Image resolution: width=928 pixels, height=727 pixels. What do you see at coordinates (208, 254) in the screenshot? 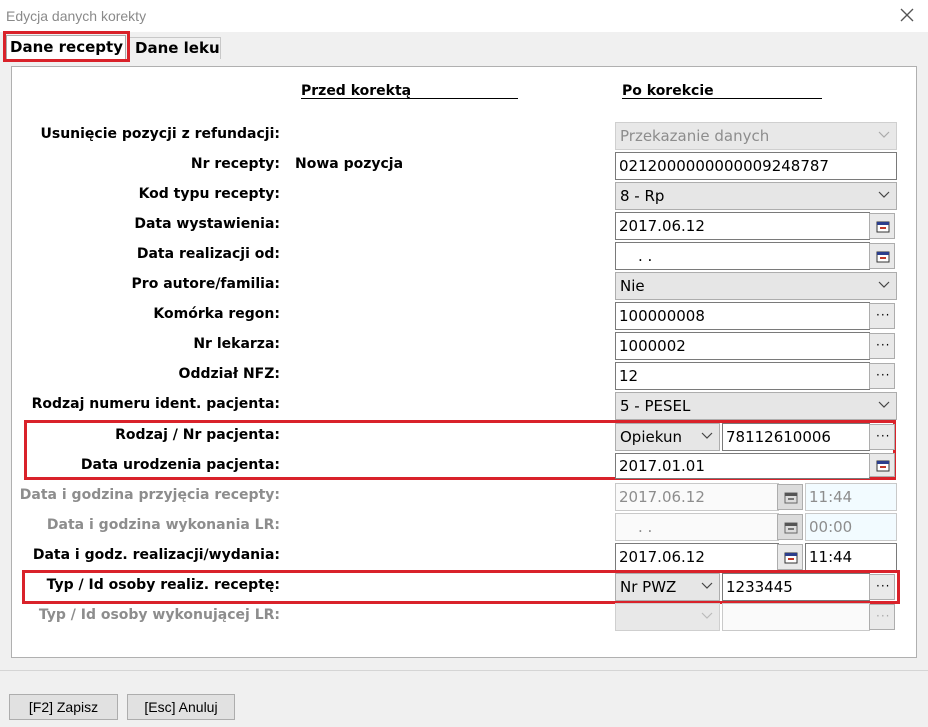
I see `label-data-realizacji-od: Data realizacji od:` at bounding box center [208, 254].